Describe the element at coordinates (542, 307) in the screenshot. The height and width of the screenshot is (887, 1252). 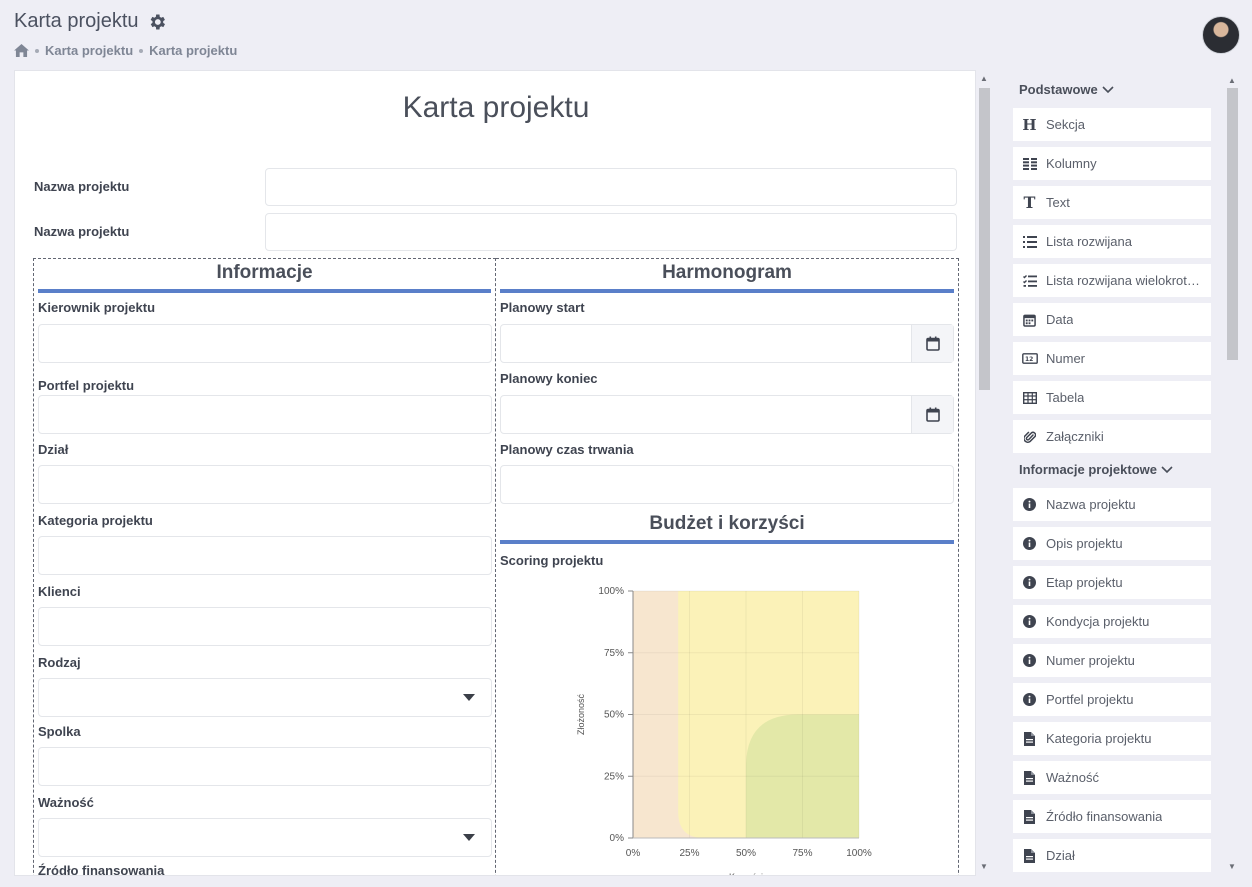
I see `field-label: Planowy start` at that location.